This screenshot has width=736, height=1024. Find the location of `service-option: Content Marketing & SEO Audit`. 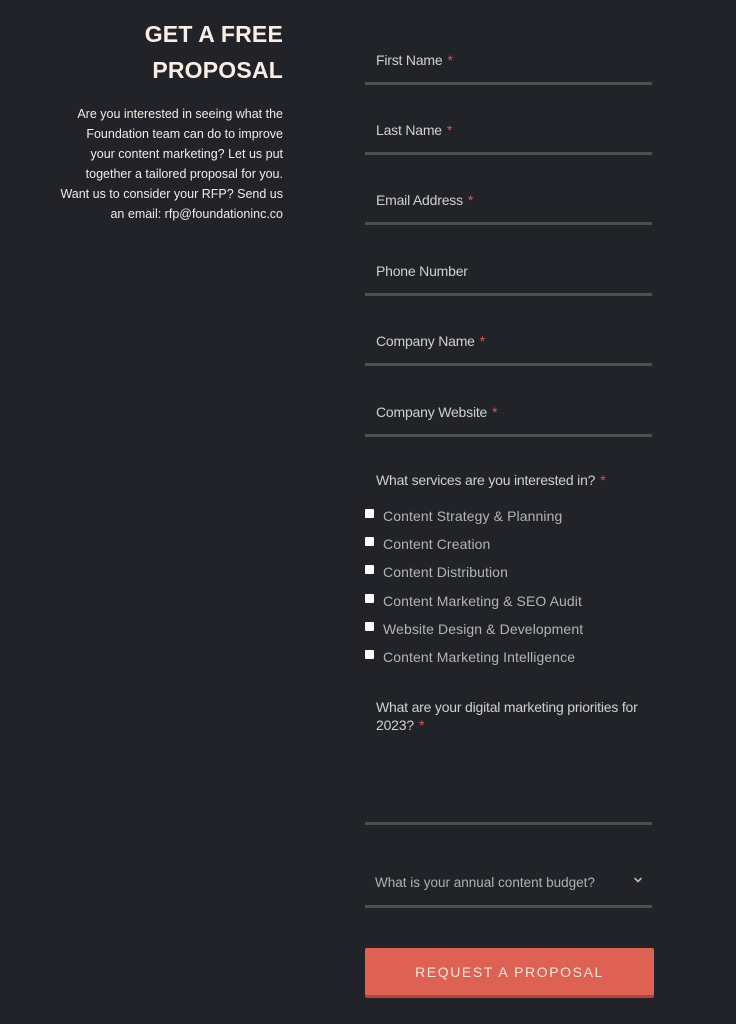

service-option: Content Marketing & SEO Audit is located at coordinates (473, 602).